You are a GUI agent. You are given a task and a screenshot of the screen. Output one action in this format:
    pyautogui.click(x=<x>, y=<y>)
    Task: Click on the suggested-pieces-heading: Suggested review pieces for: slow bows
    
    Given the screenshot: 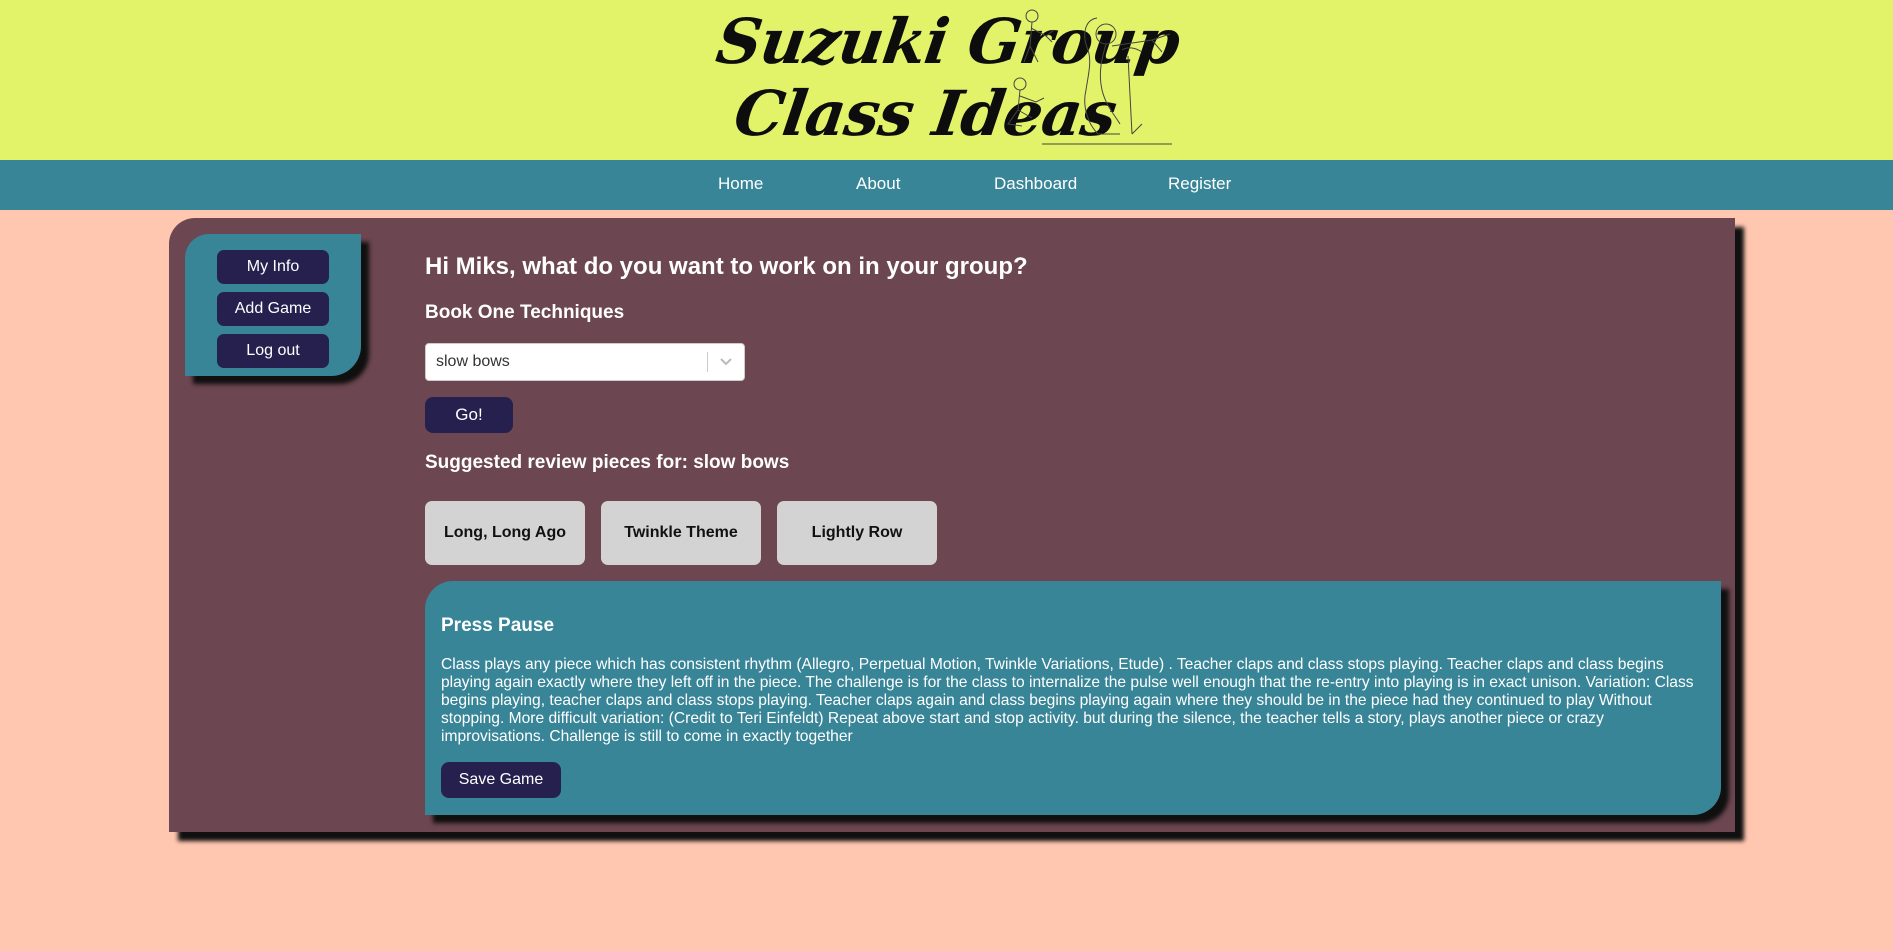 What is the action you would take?
    pyautogui.click(x=607, y=462)
    